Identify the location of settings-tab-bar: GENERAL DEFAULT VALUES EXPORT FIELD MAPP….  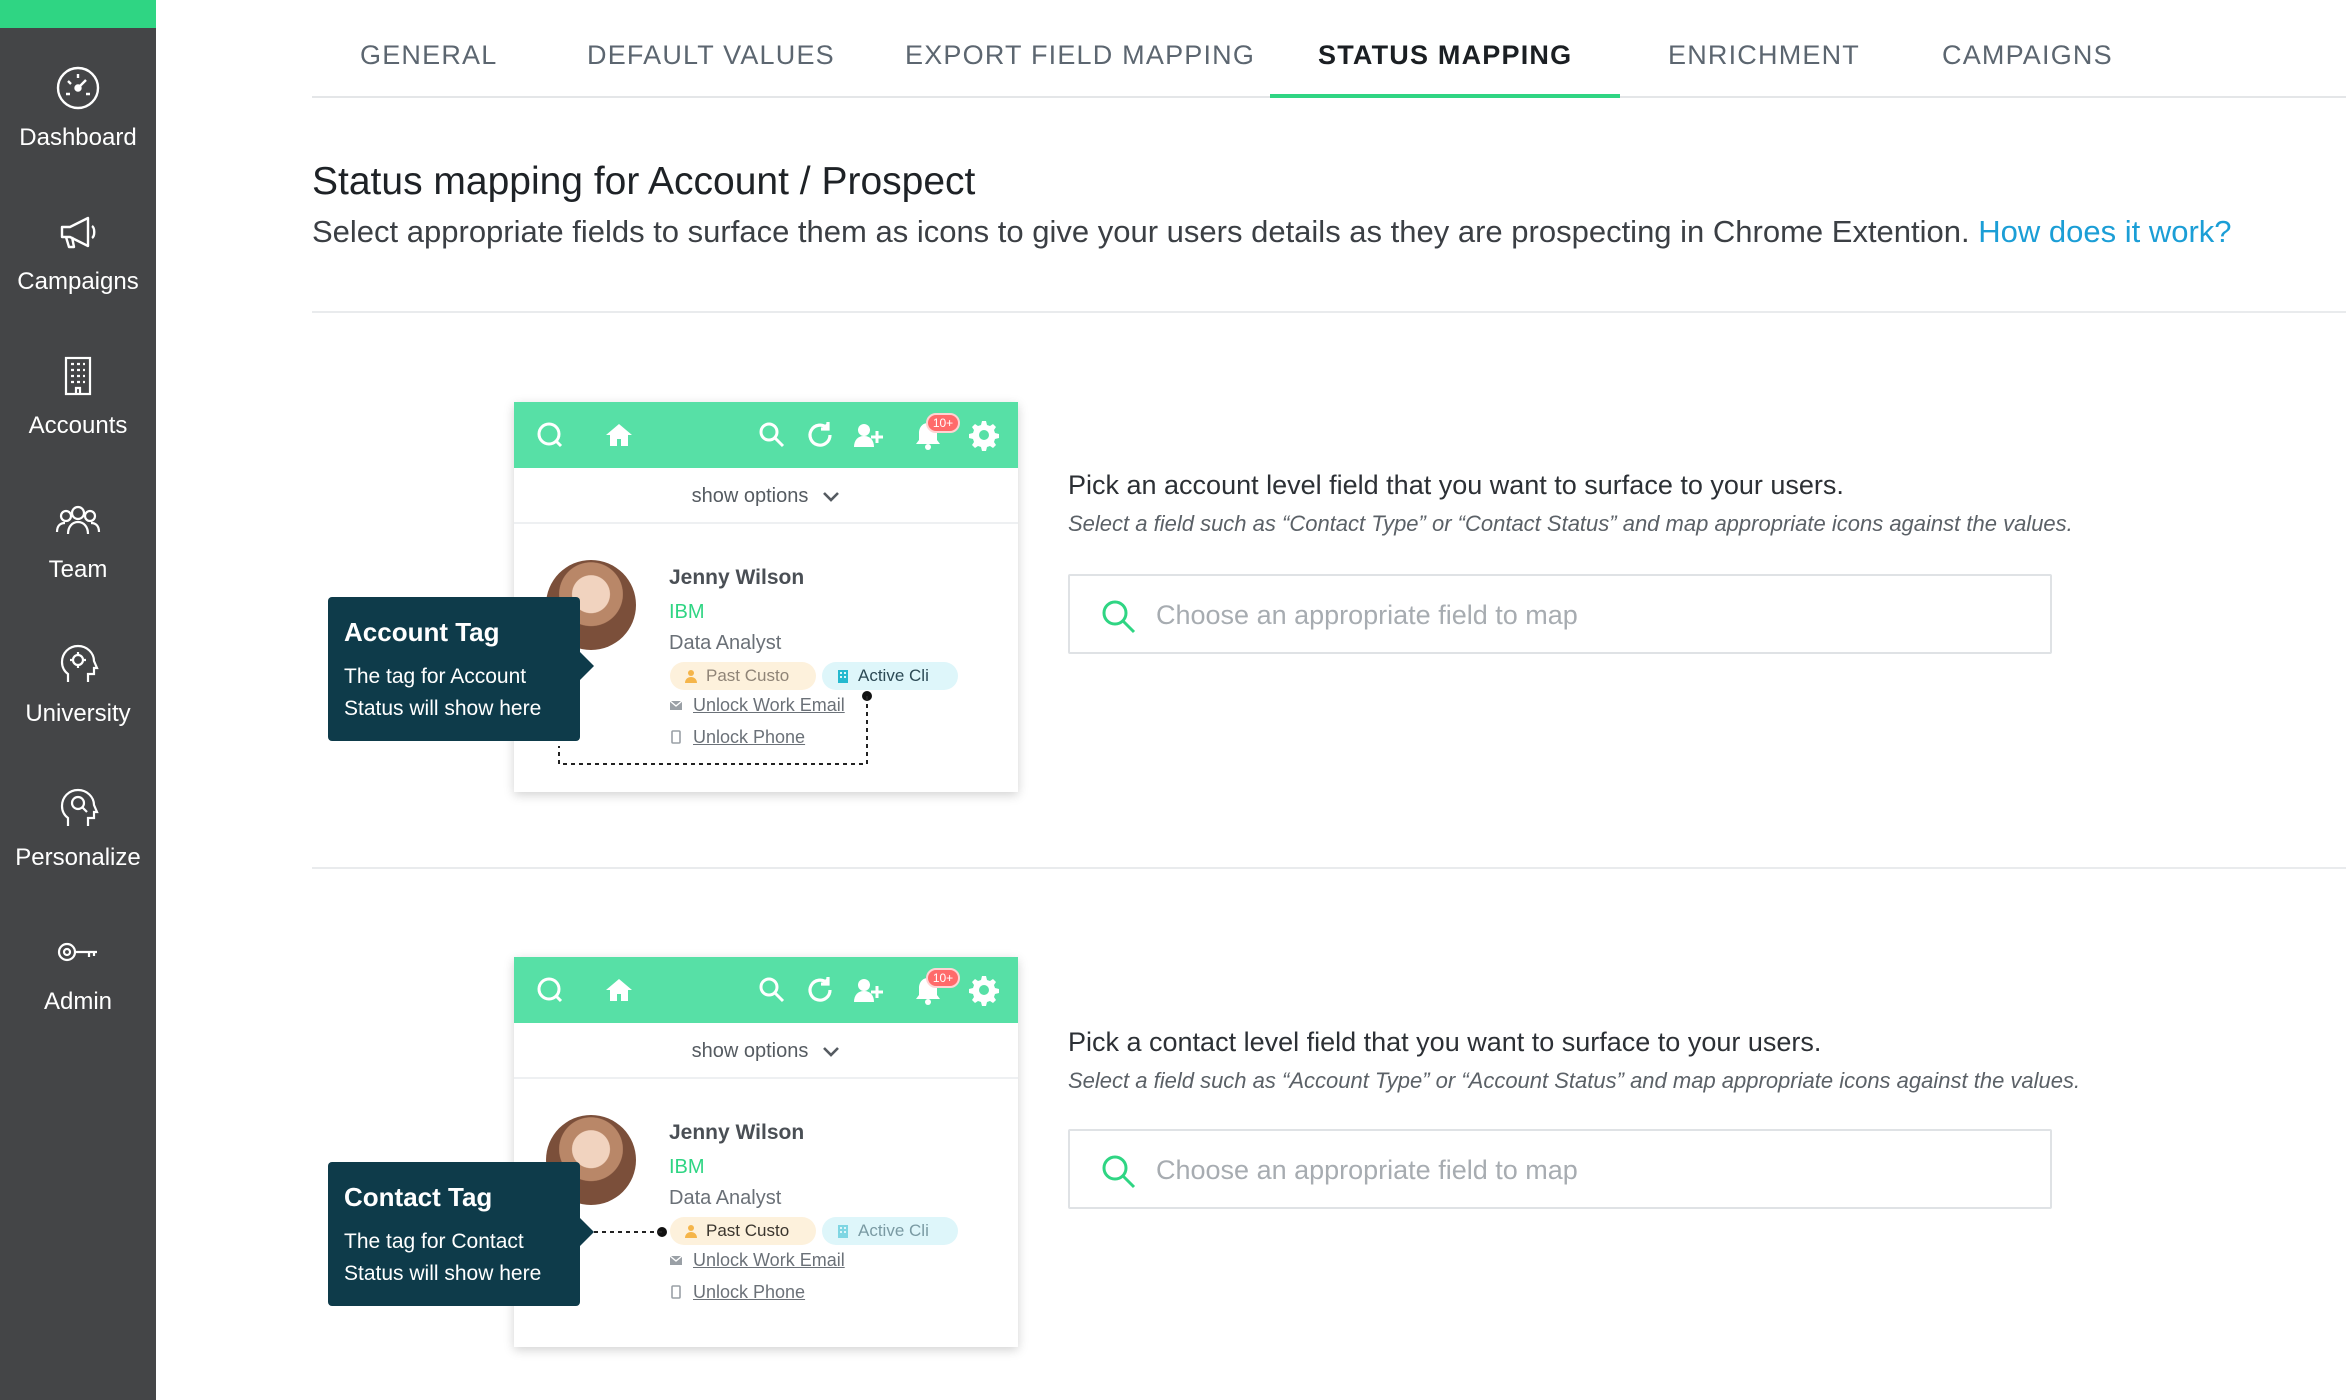
(1329, 49).